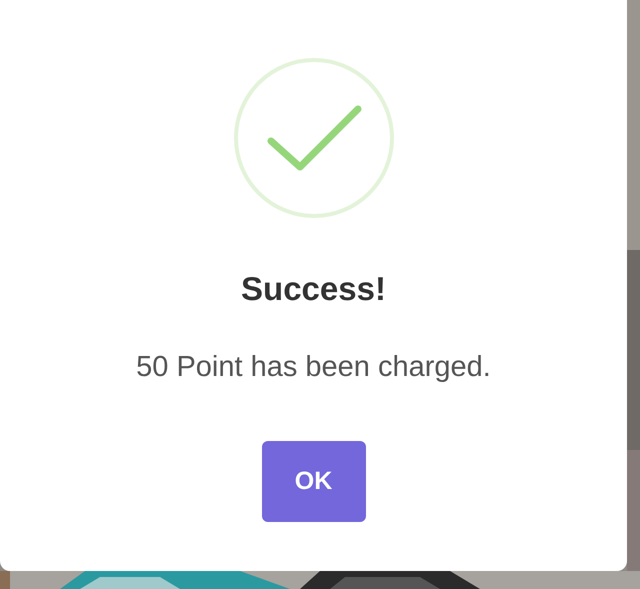 The width and height of the screenshot is (640, 589). Describe the element at coordinates (313, 289) in the screenshot. I see `dialog-title: Success!` at that location.